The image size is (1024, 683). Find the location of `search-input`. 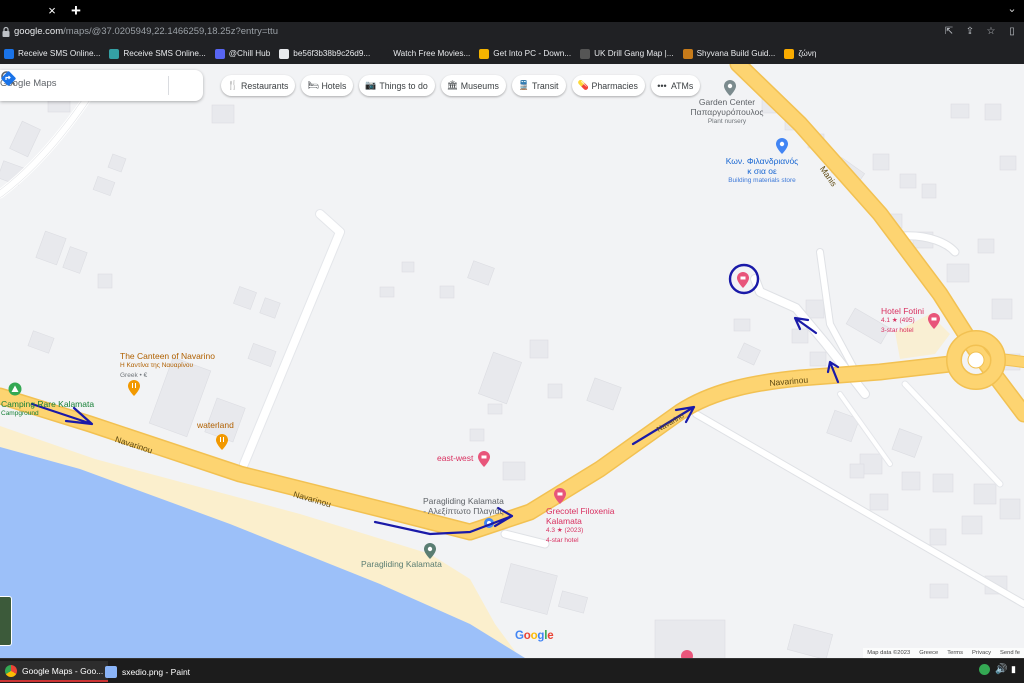

search-input is located at coordinates (70, 83).